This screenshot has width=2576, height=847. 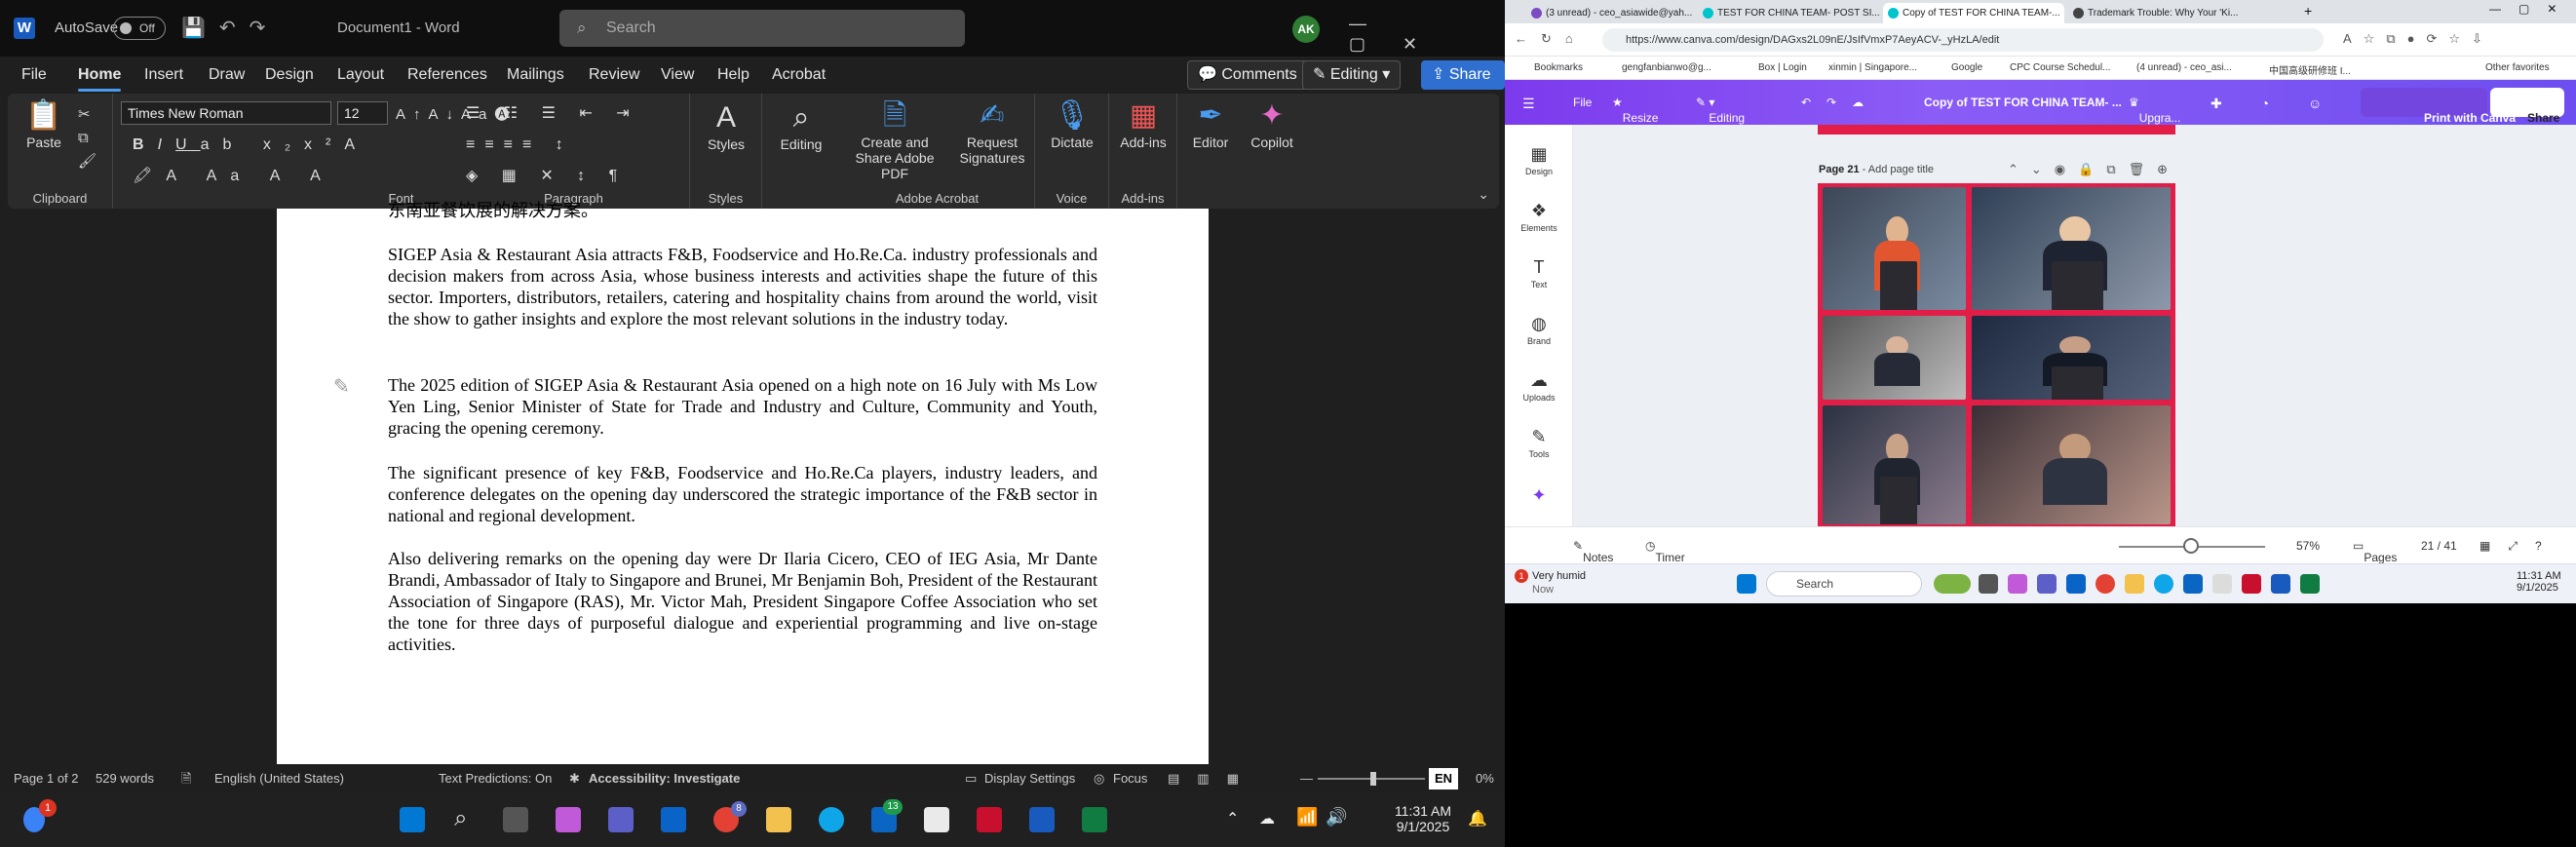 What do you see at coordinates (360, 75) in the screenshot?
I see `tab-layout: Layout` at bounding box center [360, 75].